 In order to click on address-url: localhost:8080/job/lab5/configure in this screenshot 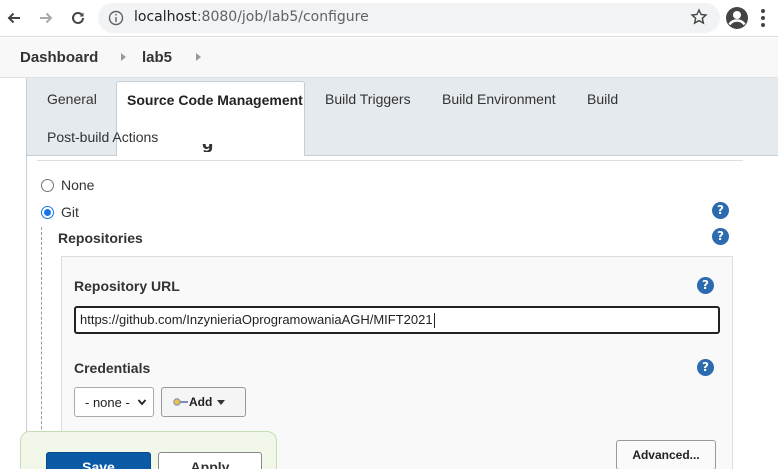, I will do `click(251, 17)`.